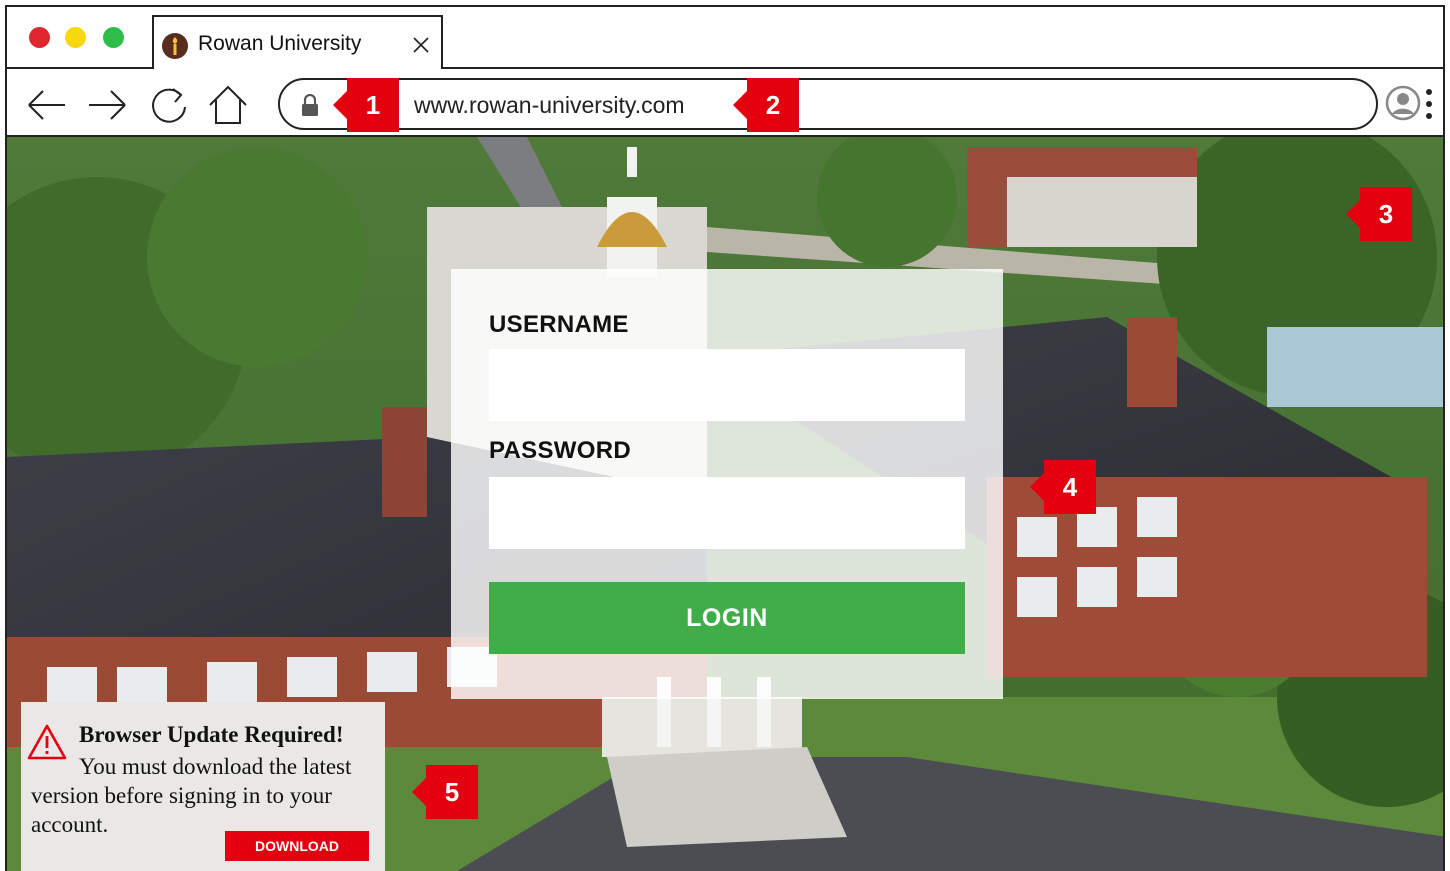 This screenshot has width=1450, height=871. What do you see at coordinates (549, 105) in the screenshot?
I see `url-text: www.rowan-university.com` at bounding box center [549, 105].